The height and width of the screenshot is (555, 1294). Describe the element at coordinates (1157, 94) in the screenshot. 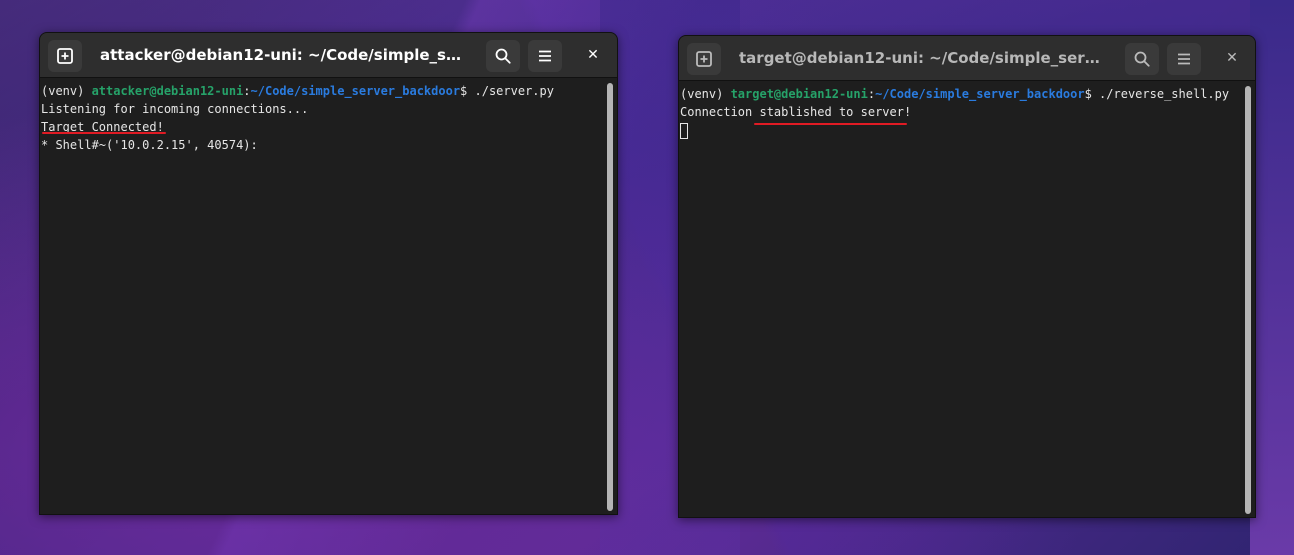

I see `prompt-command: $ ./reverse_shell.py` at that location.